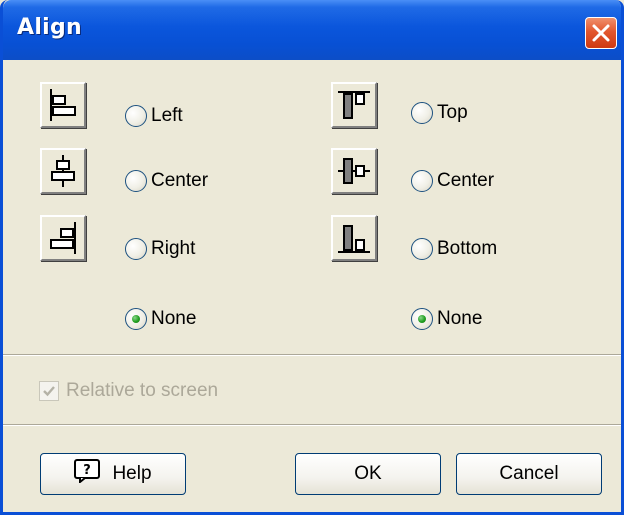 This screenshot has width=624, height=515. Describe the element at coordinates (452, 112) in the screenshot. I see `radio-label: Top` at that location.